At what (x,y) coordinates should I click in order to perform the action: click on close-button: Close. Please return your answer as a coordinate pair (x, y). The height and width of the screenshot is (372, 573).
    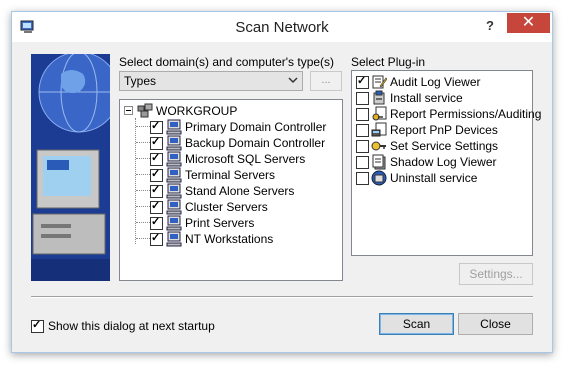
    Looking at the image, I should click on (495, 324).